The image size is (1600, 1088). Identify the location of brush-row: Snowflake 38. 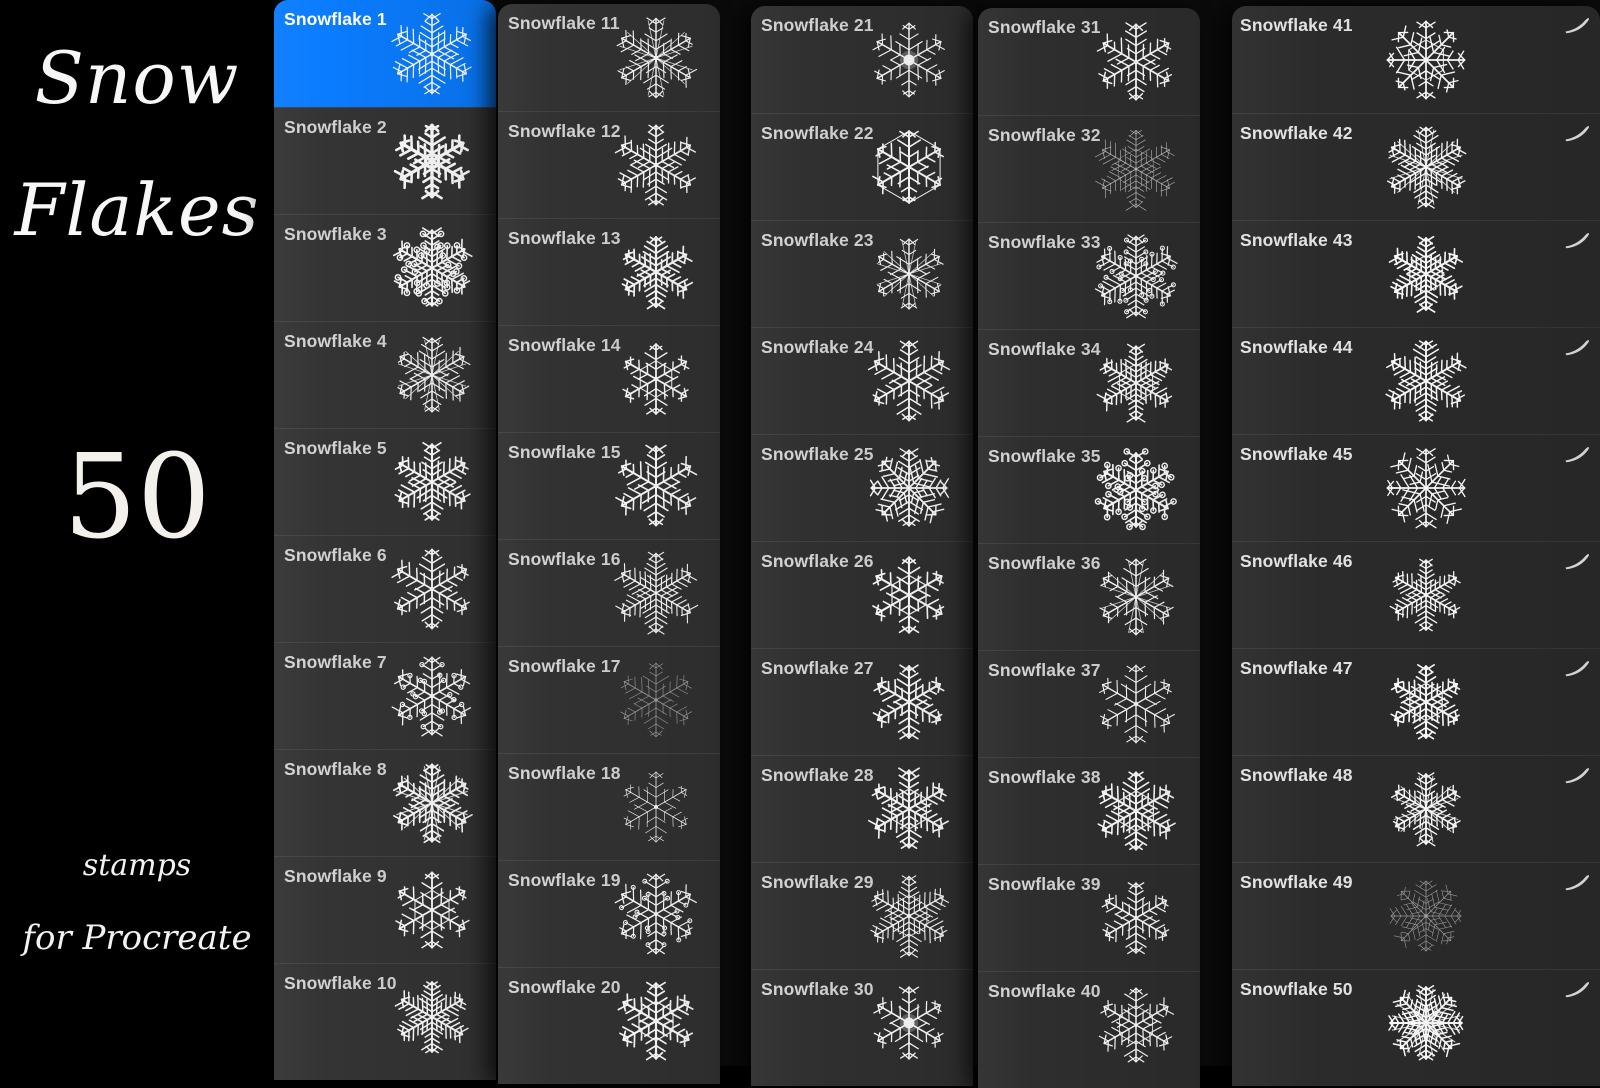
(1089, 810).